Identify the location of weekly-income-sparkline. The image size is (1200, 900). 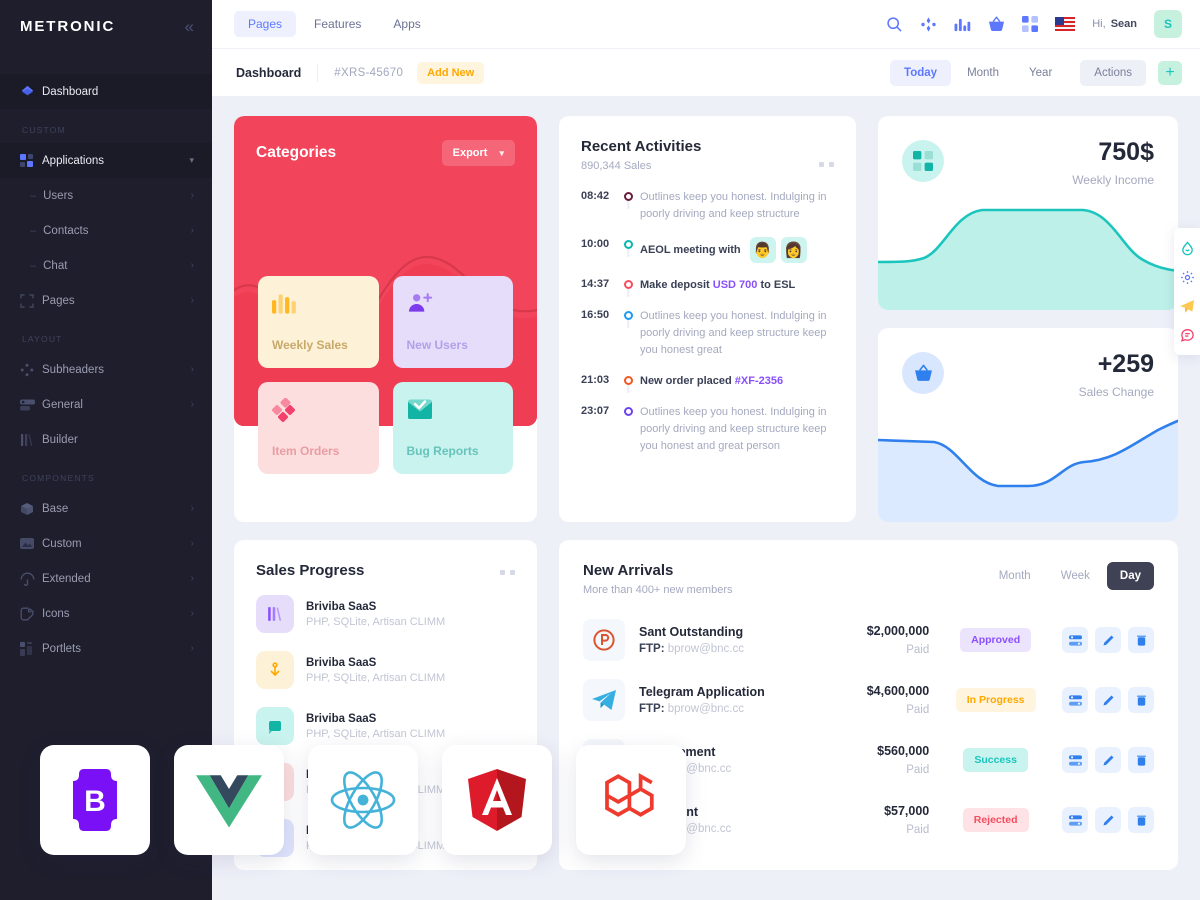
(1028, 259).